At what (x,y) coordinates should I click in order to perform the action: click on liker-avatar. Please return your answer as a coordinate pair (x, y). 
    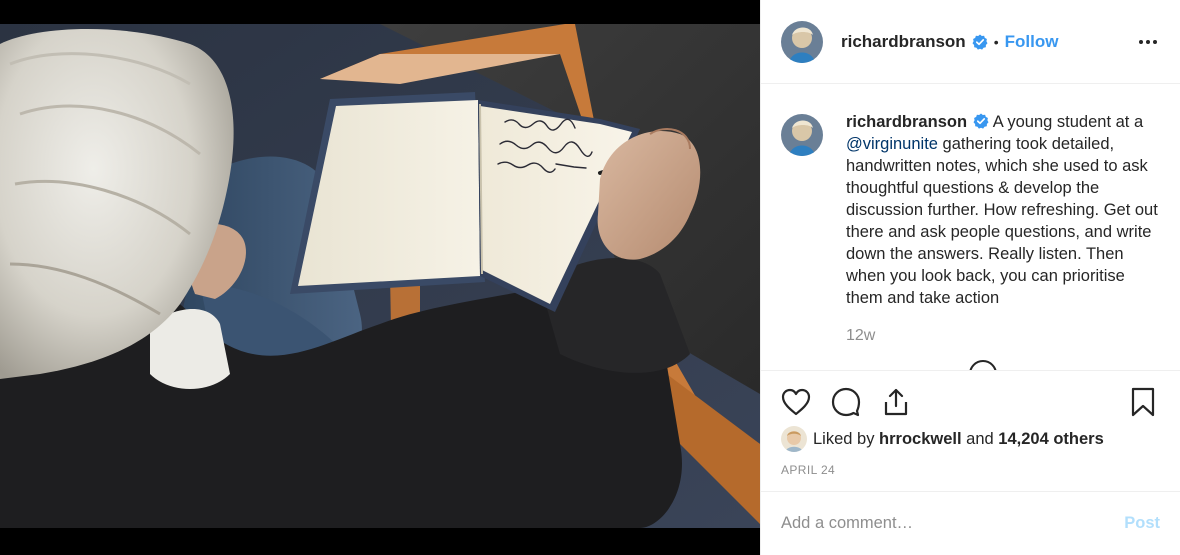
    Looking at the image, I should click on (794, 439).